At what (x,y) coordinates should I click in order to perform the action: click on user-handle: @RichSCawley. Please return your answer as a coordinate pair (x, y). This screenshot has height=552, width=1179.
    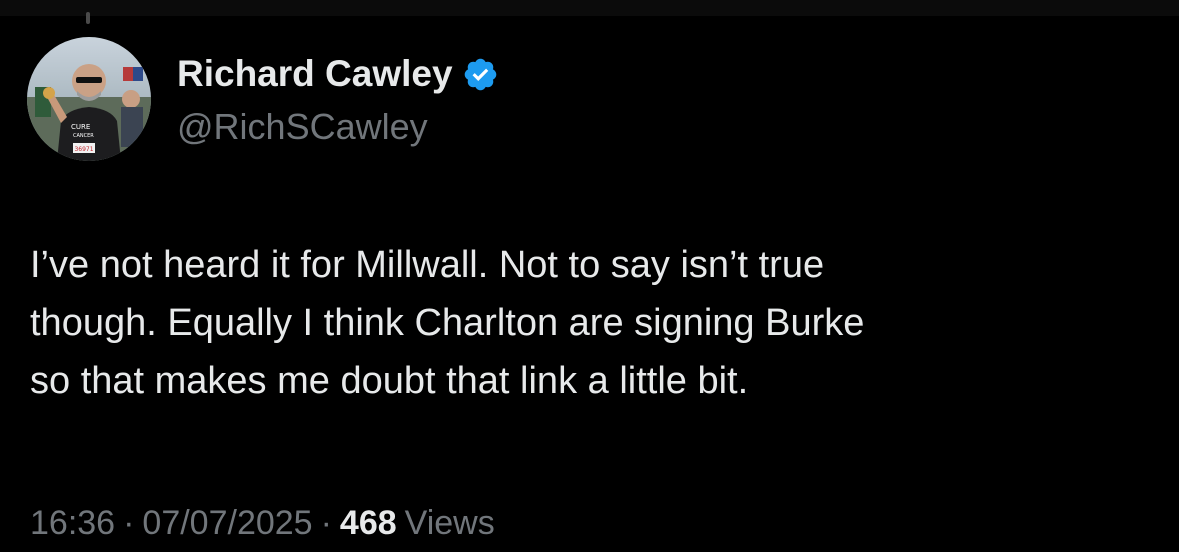
    Looking at the image, I should click on (338, 127).